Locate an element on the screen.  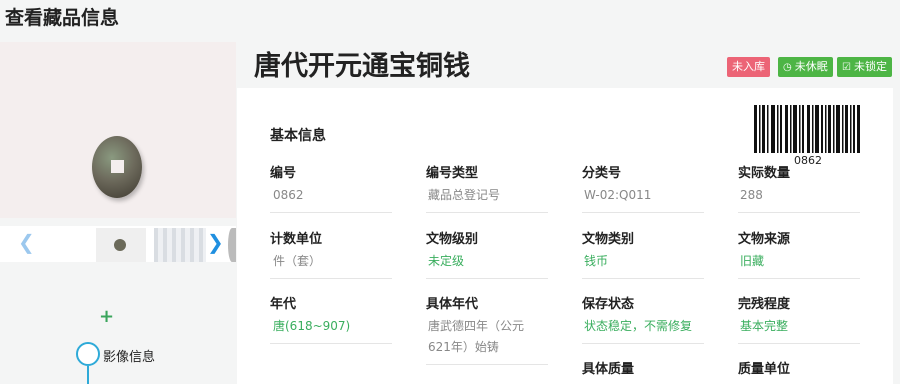
step-label-imaging: 影像信息 is located at coordinates (129, 355).